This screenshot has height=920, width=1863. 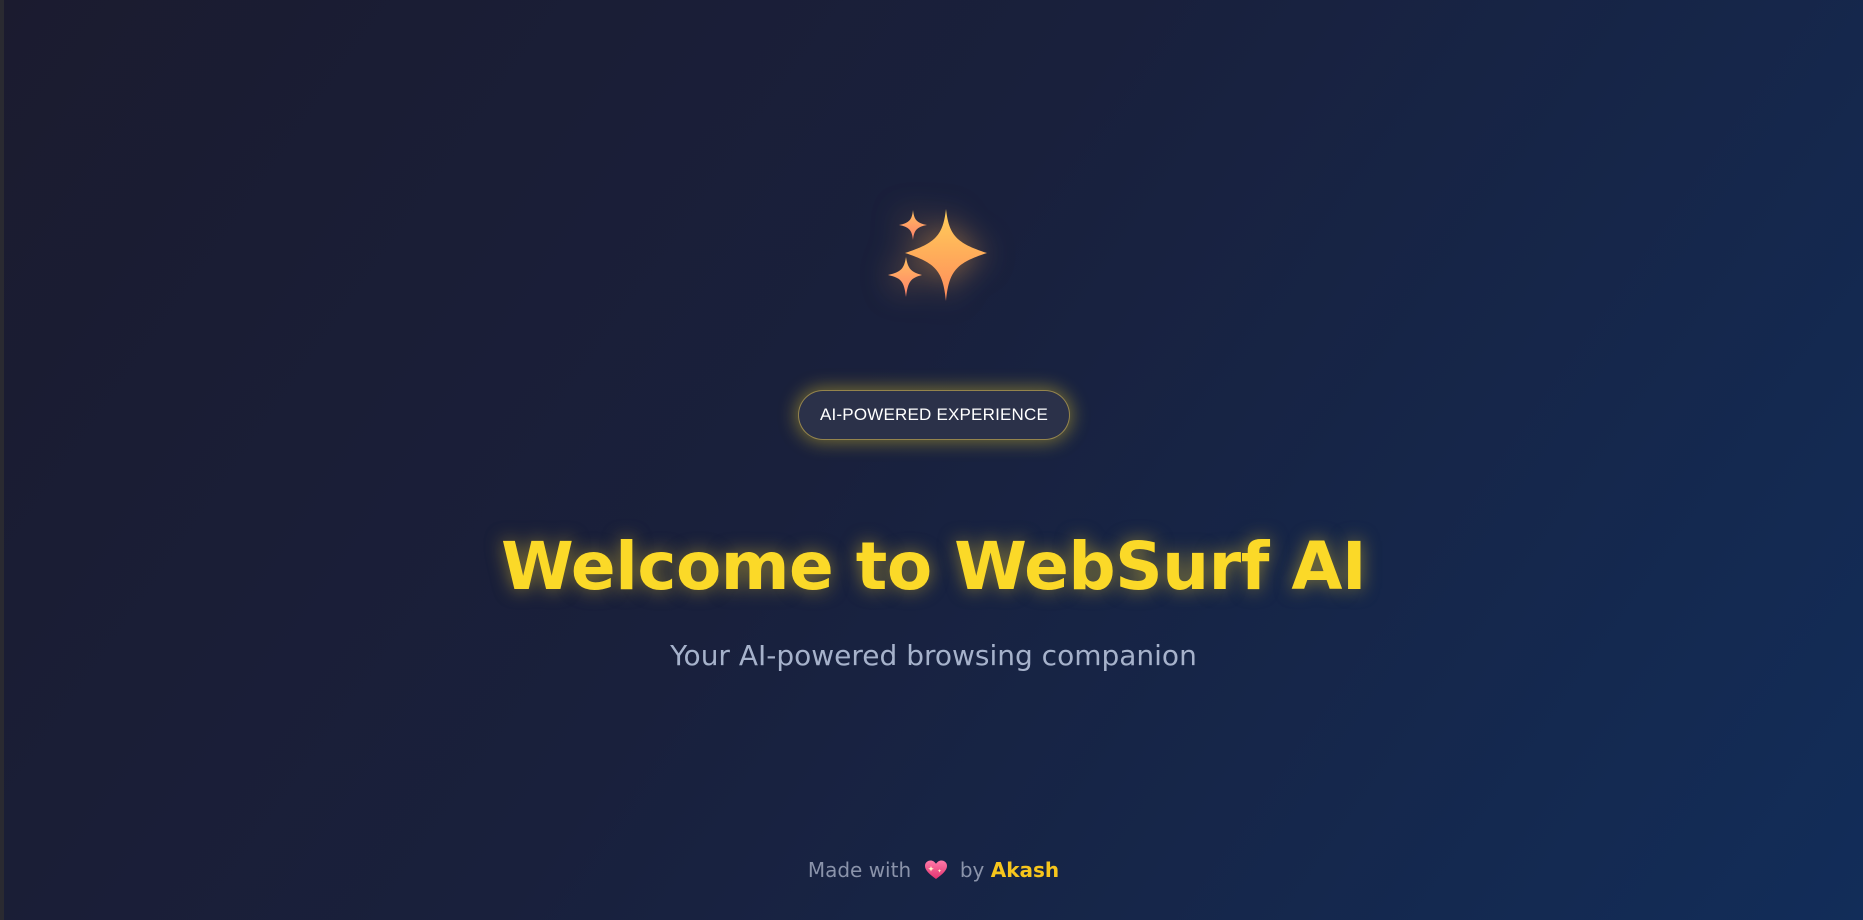 I want to click on sparkling-heart-icon, so click(x=935, y=869).